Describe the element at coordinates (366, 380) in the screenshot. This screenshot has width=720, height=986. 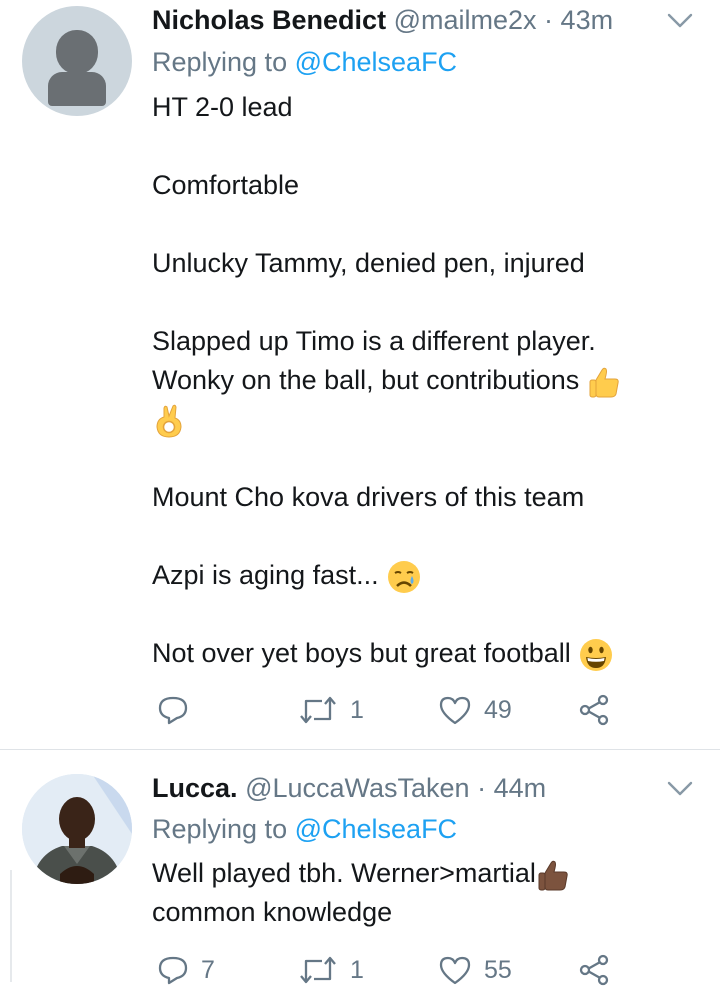
I see `tweet-line-text: Wonky on the ball, but contributions` at that location.